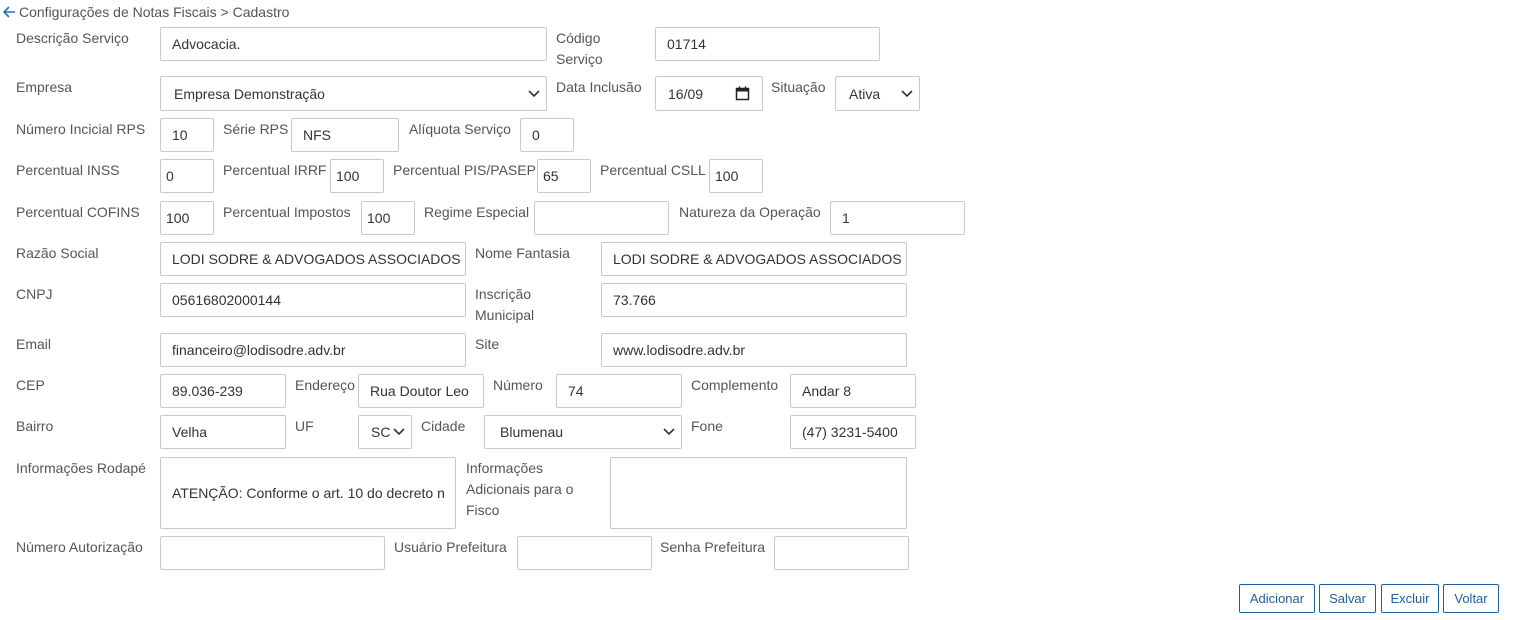  Describe the element at coordinates (223, 391) in the screenshot. I see `cep-input: 89.036-239` at that location.